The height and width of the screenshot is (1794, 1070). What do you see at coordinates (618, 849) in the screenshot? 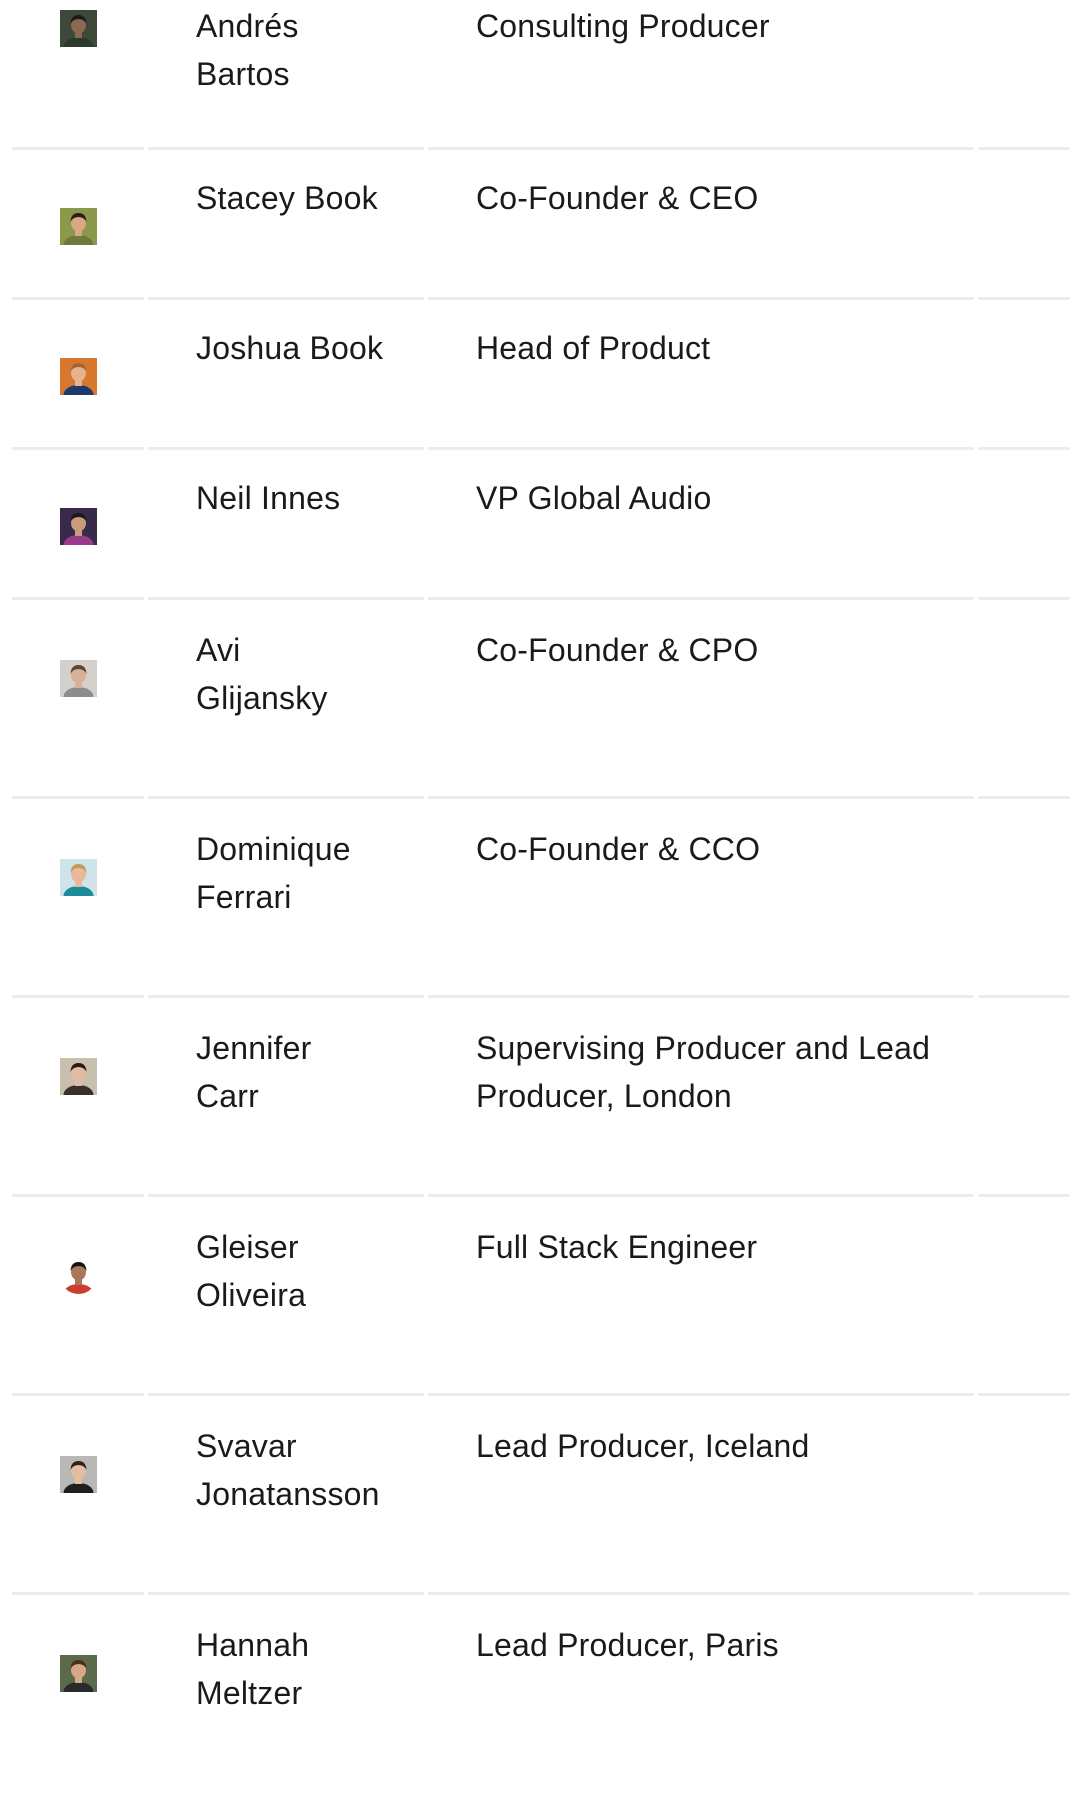
I see `member-role-line: Co-Founder & CCO` at bounding box center [618, 849].